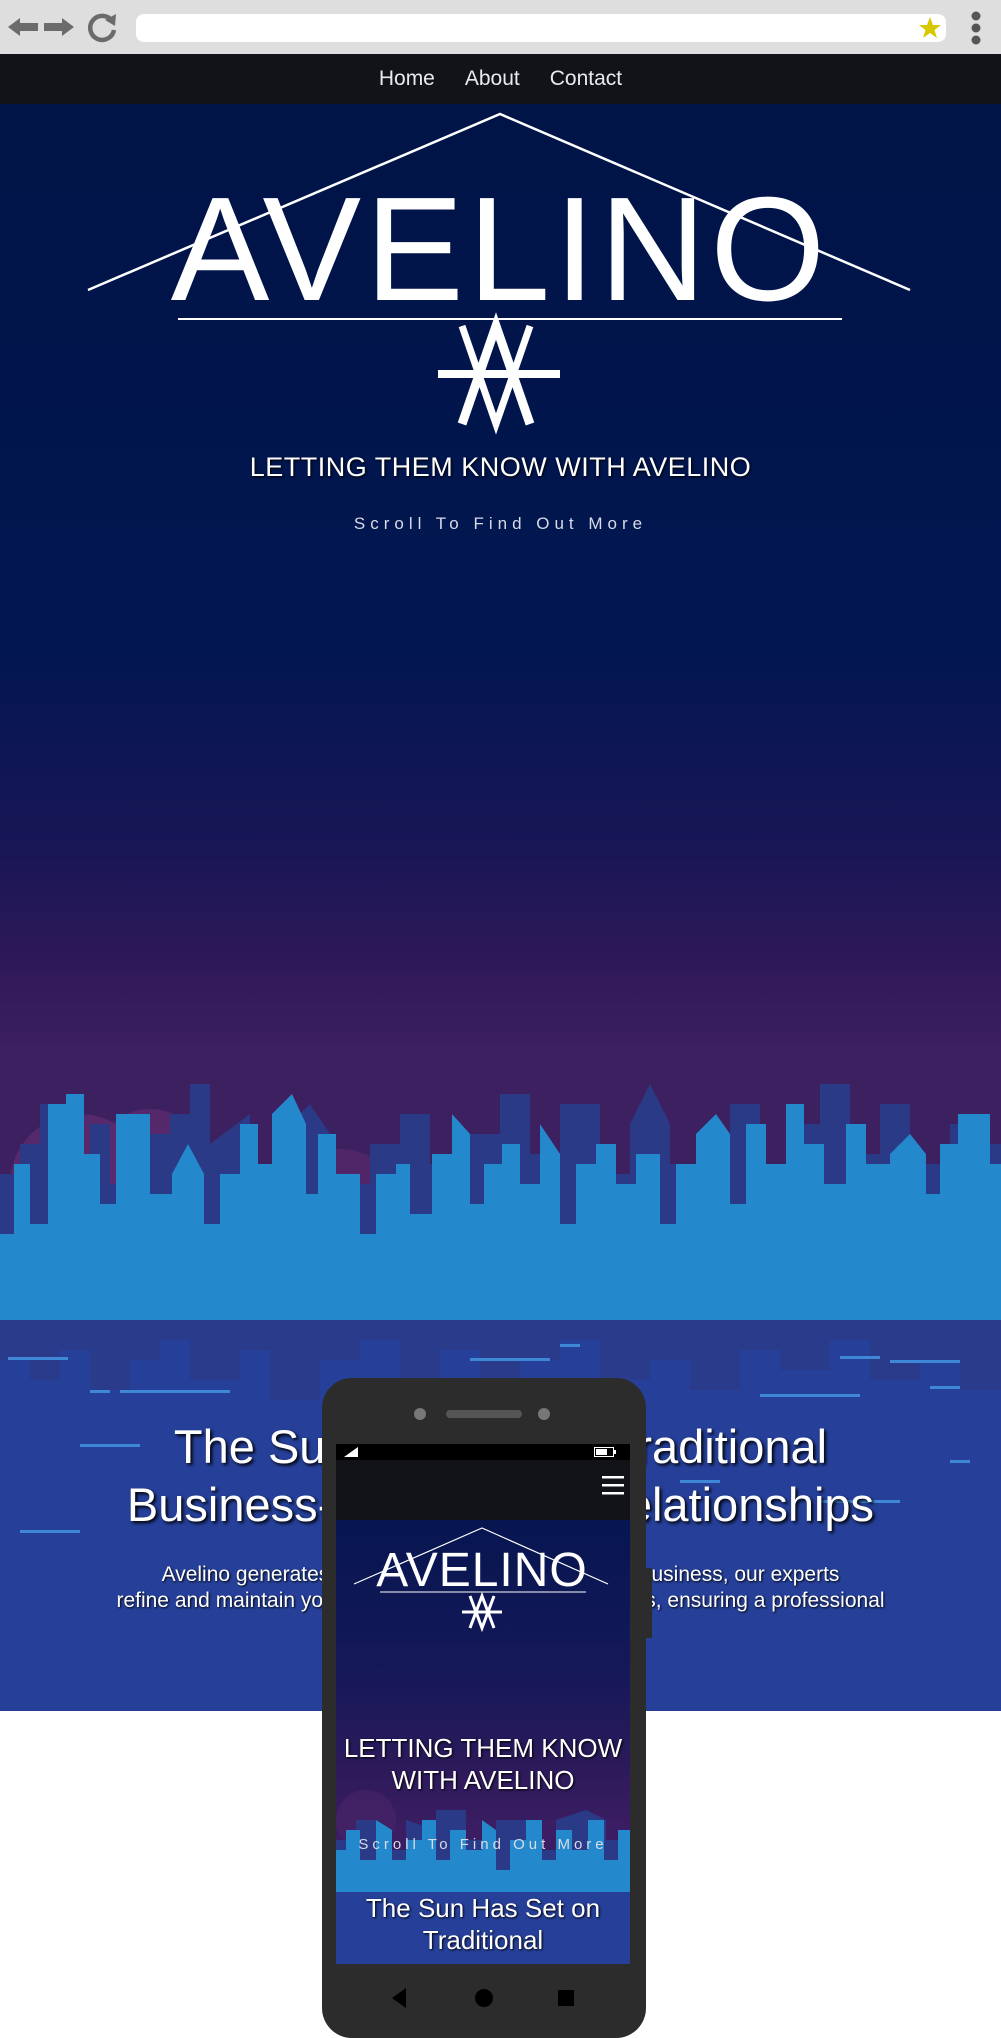 Image resolution: width=1001 pixels, height=2038 pixels. I want to click on reload-button, so click(103, 27).